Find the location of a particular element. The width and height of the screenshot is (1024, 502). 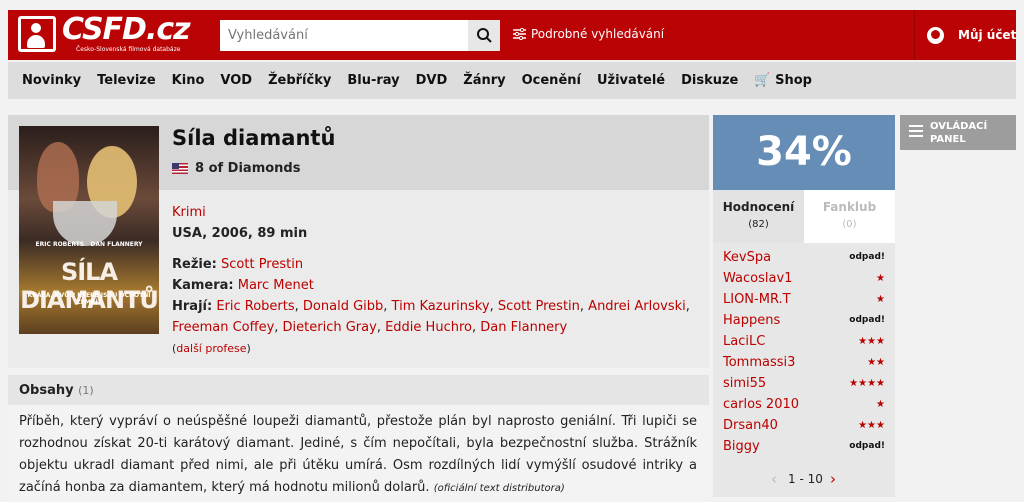

rating-user-link: simi55 is located at coordinates (744, 383).